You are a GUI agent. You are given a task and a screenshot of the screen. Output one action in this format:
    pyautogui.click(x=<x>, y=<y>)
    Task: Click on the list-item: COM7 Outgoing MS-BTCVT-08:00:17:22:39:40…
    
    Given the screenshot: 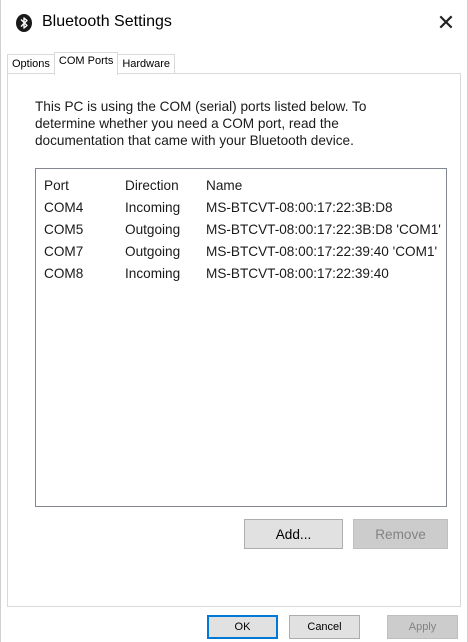 What is the action you would take?
    pyautogui.click(x=241, y=252)
    